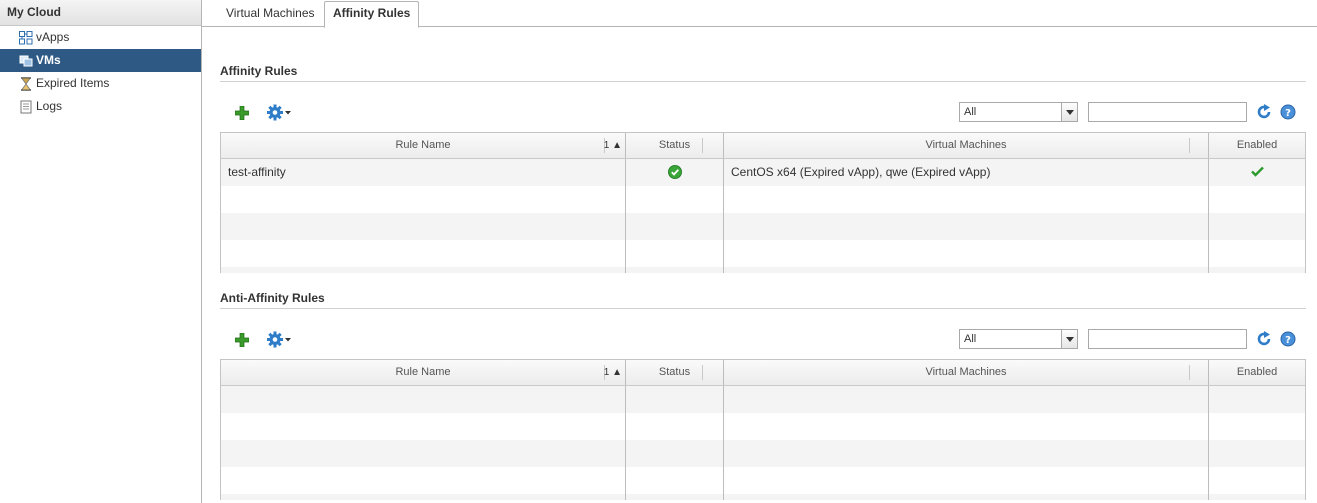 The width and height of the screenshot is (1317, 503). I want to click on sidebar-item-label: VMs, so click(48, 60).